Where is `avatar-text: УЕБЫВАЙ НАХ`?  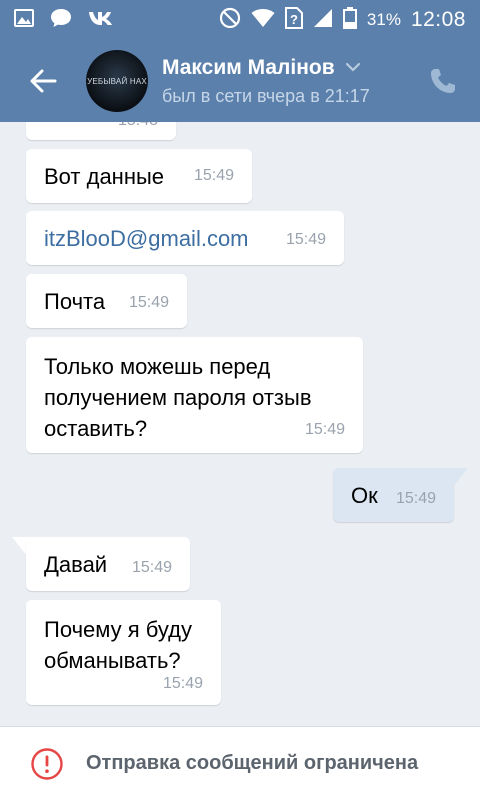
avatar-text: УЕБЫВАЙ НАХ is located at coordinates (117, 81).